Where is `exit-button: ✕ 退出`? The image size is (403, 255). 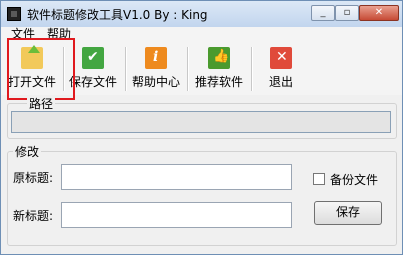 exit-button: ✕ 退出 is located at coordinates (281, 69).